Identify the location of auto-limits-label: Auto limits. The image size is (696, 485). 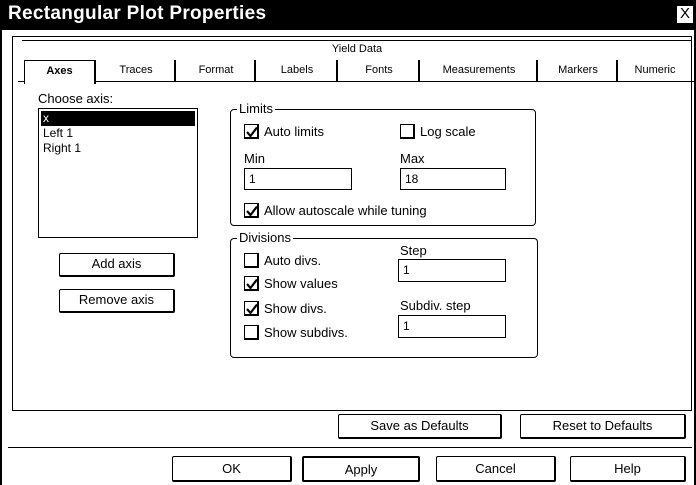
(294, 131).